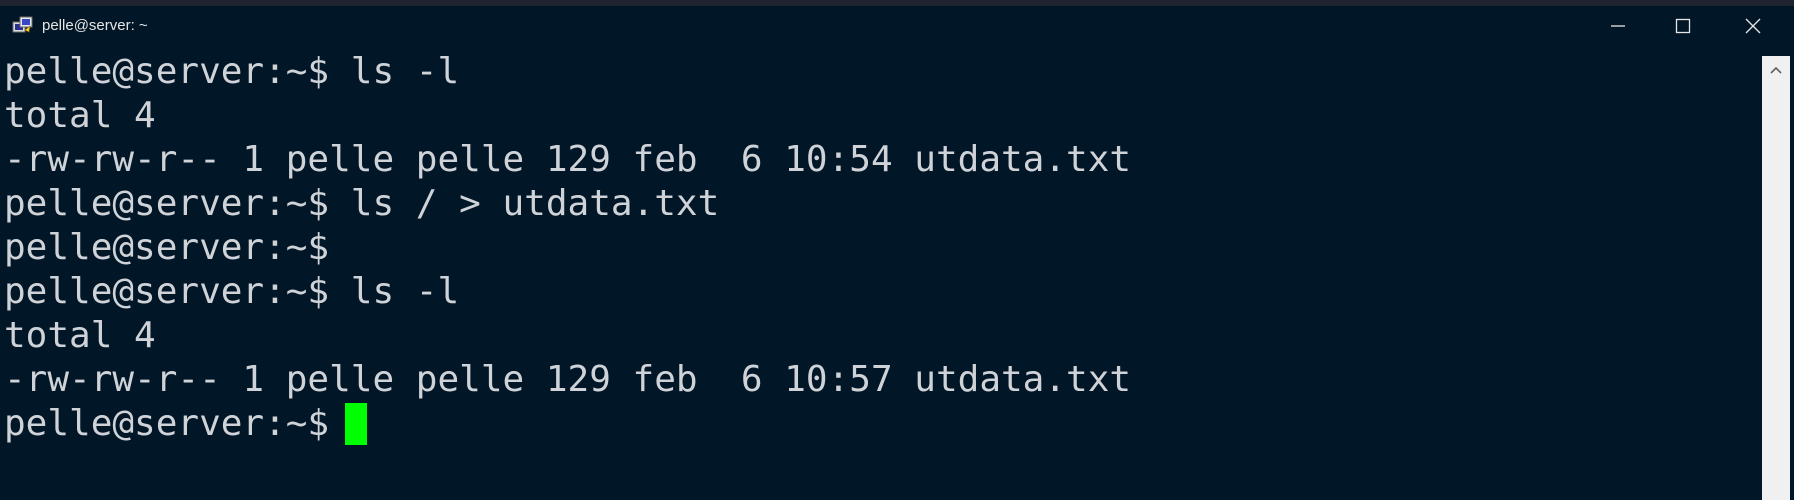 Image resolution: width=1794 pixels, height=500 pixels. What do you see at coordinates (95, 25) in the screenshot?
I see `window-title: pelle@server: ~` at bounding box center [95, 25].